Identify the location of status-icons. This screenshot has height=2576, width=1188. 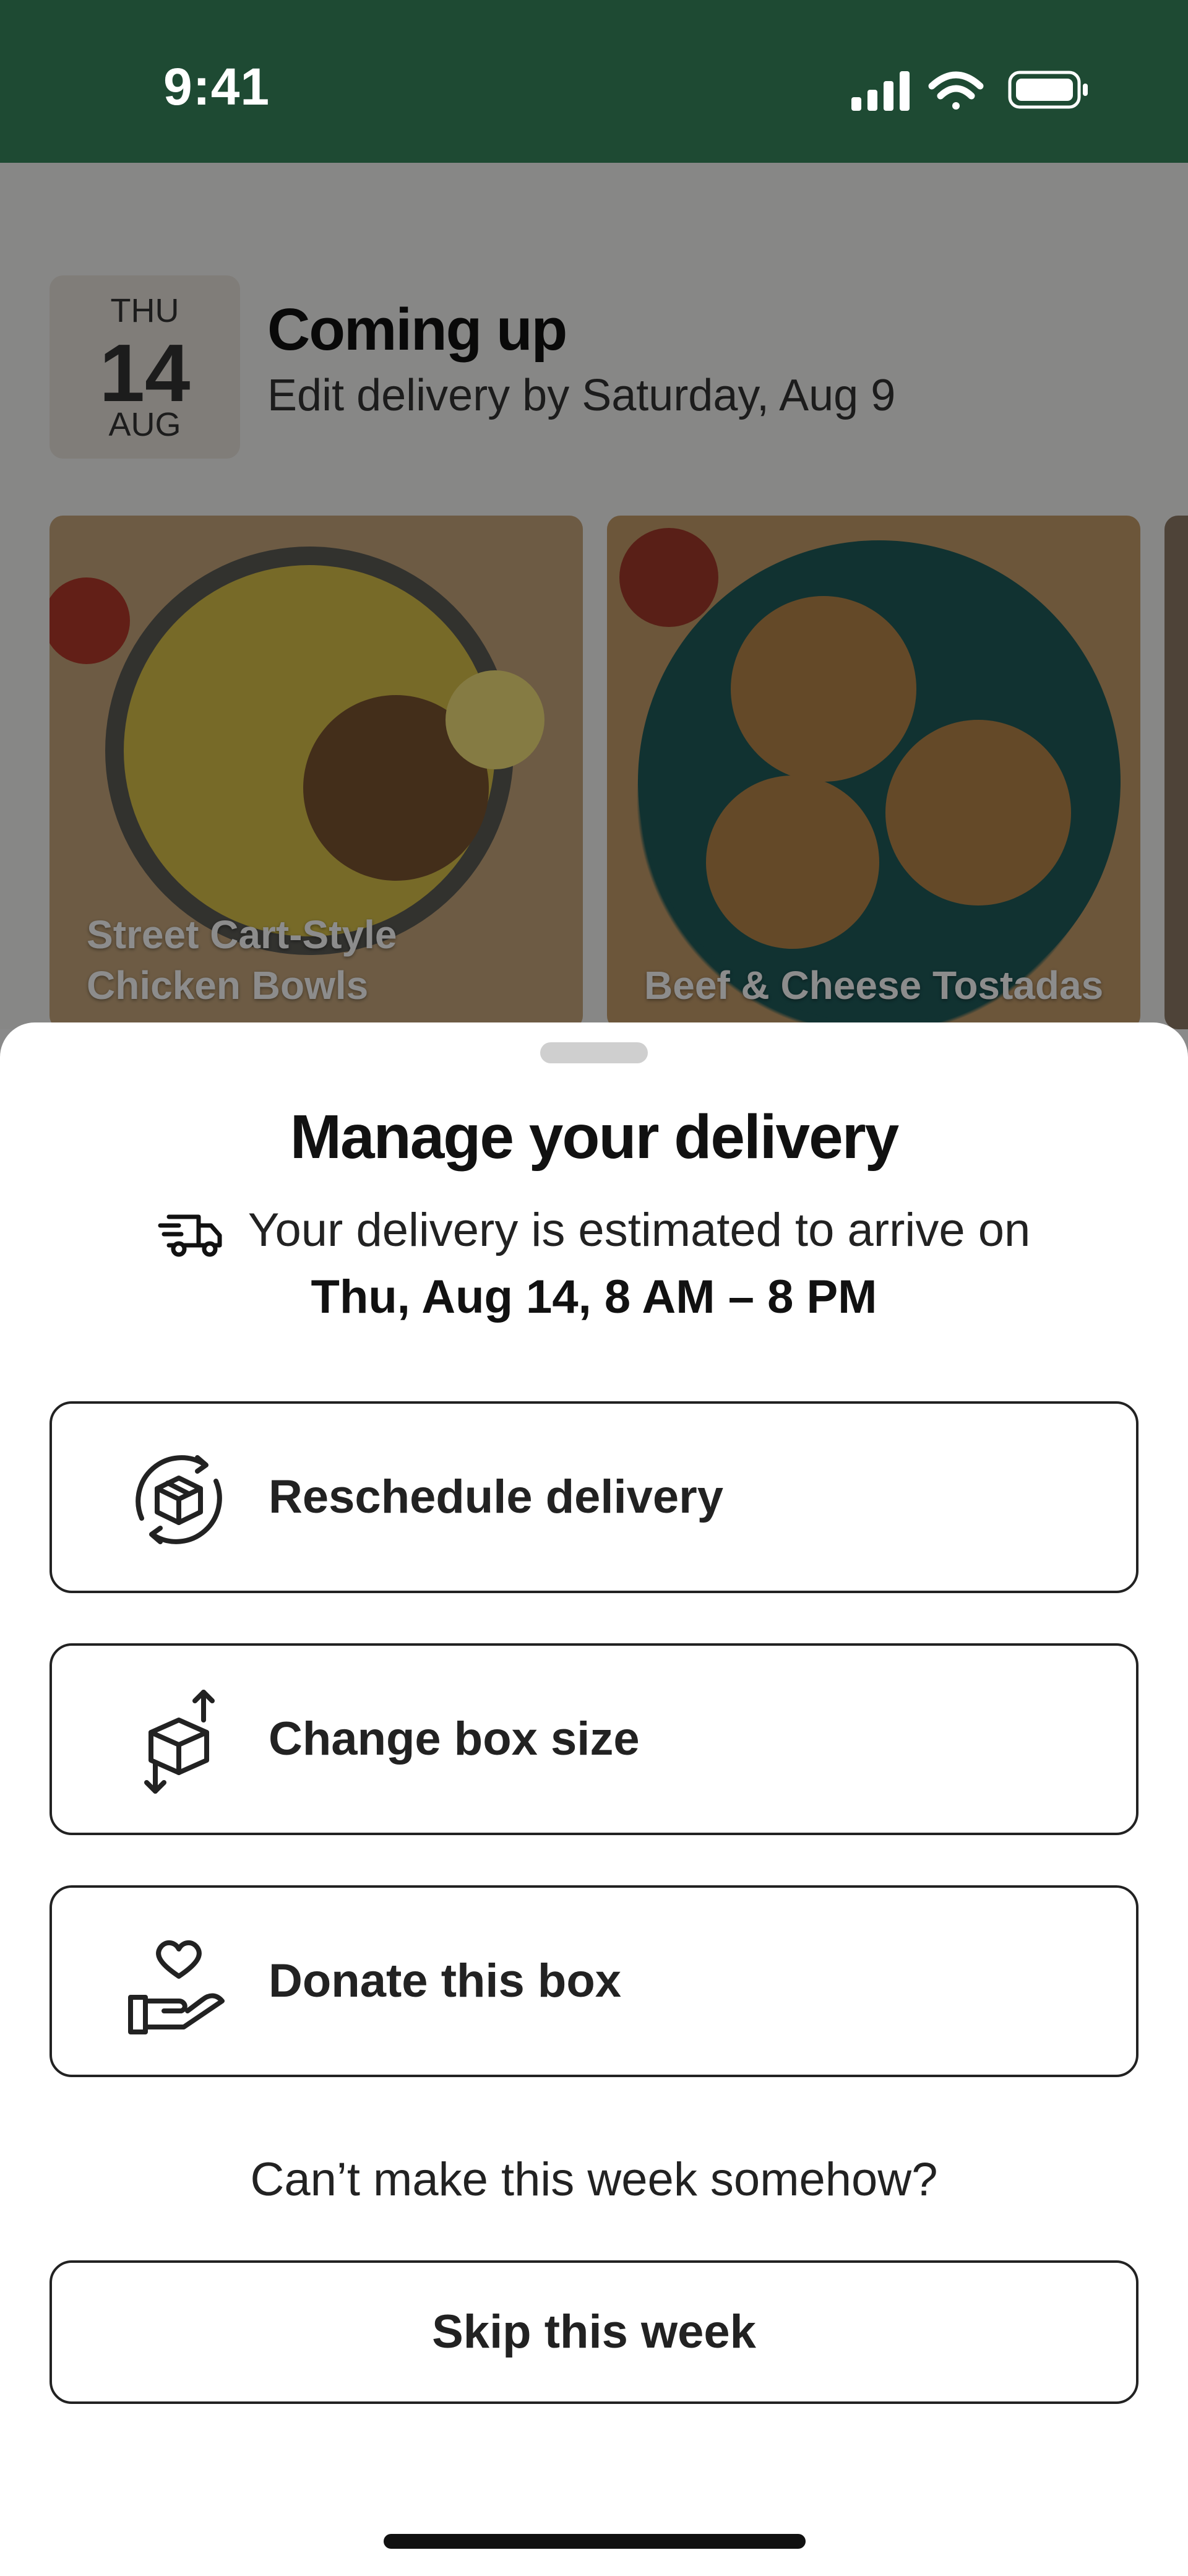
(969, 91).